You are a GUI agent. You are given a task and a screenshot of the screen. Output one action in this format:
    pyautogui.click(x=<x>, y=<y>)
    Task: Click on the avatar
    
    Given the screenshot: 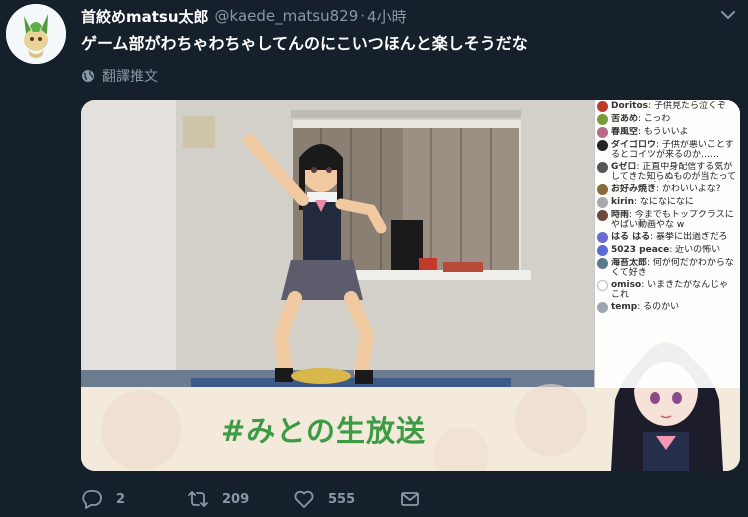 What is the action you would take?
    pyautogui.click(x=36, y=34)
    